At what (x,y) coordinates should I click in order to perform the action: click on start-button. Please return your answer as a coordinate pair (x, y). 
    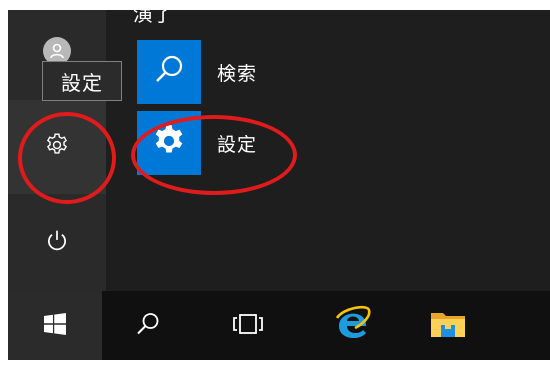
    Looking at the image, I should click on (55, 325).